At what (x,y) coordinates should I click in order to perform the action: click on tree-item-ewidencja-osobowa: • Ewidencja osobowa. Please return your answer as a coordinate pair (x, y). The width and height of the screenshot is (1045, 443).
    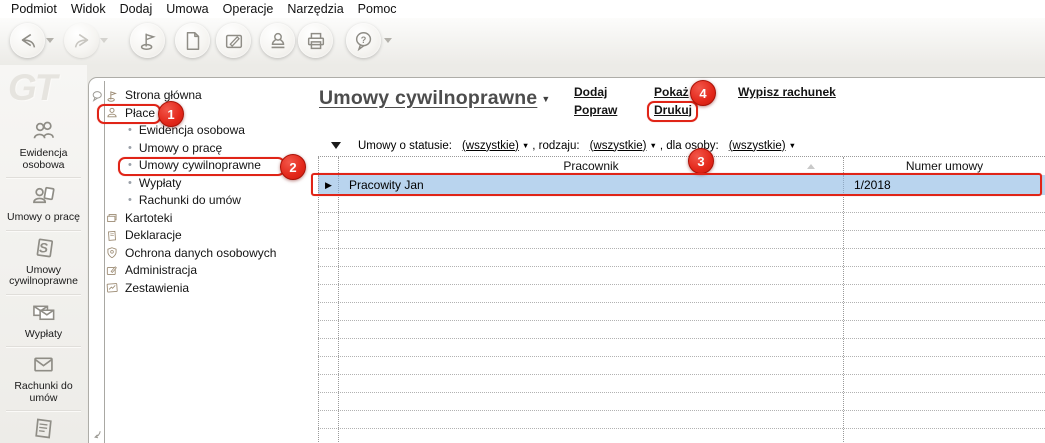
    Looking at the image, I should click on (210, 131).